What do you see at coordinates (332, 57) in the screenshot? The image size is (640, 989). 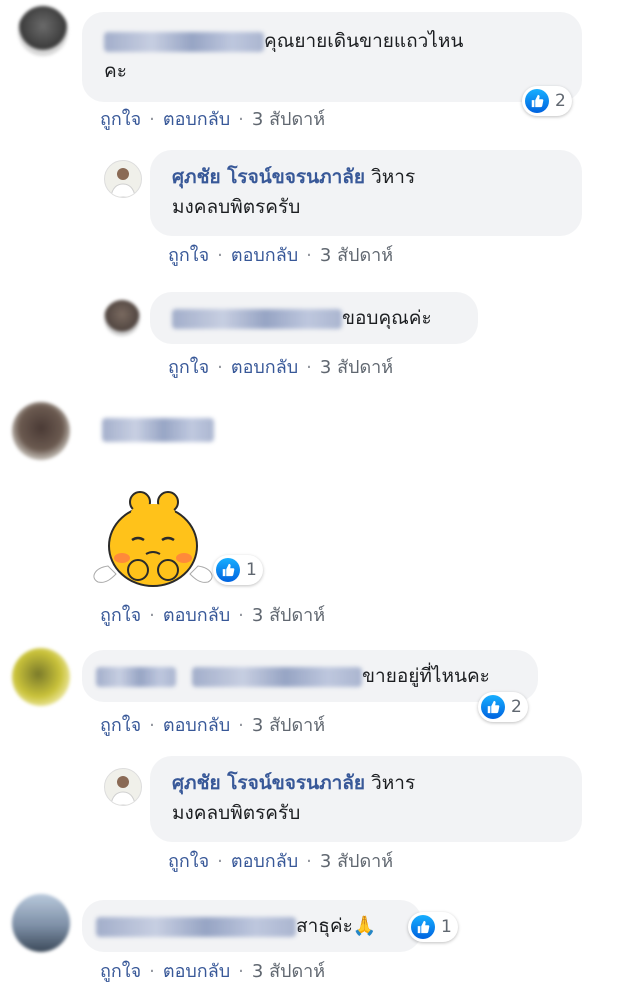 I see `comment-bubble: คุณยายเดินขายแถวไหน คะ` at bounding box center [332, 57].